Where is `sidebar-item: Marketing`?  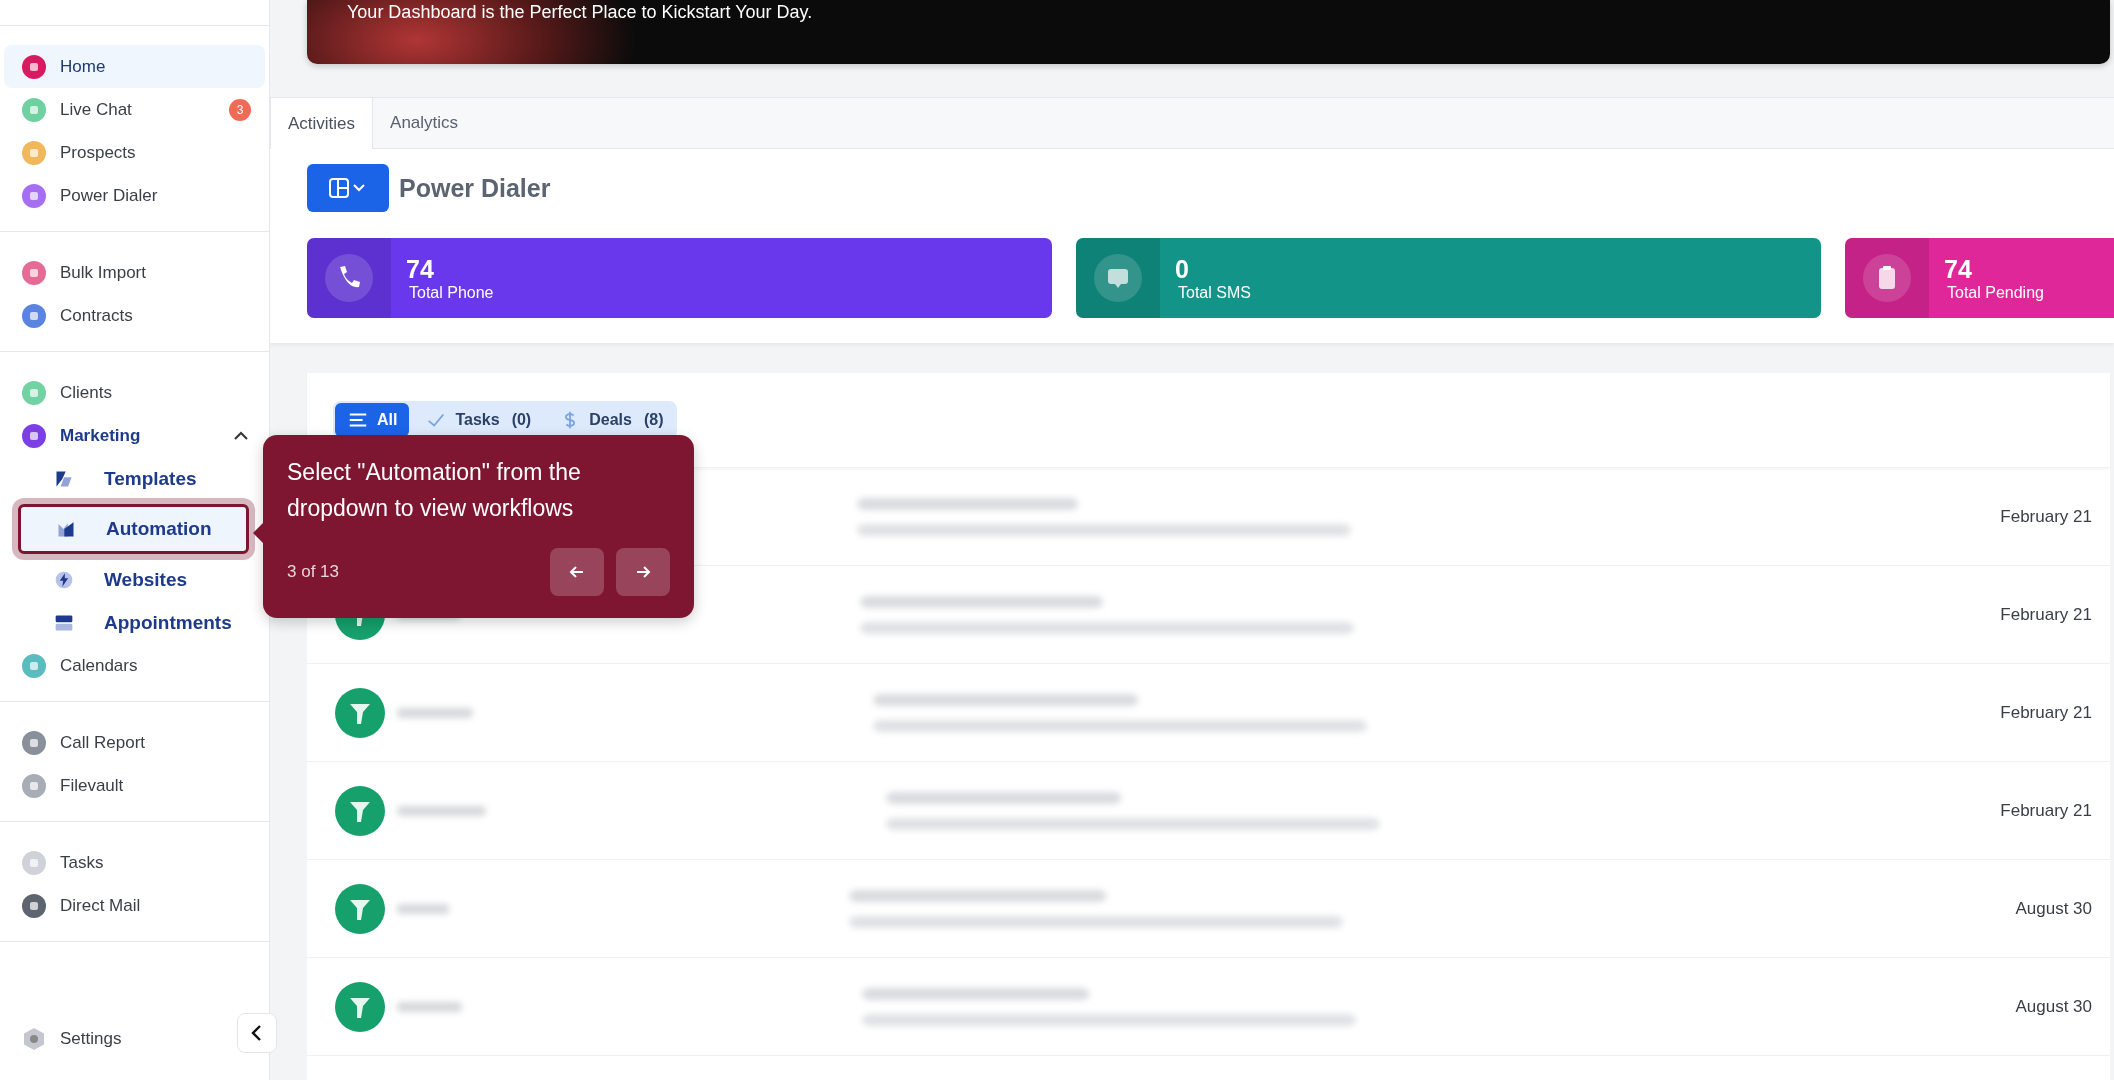 sidebar-item: Marketing is located at coordinates (134, 435).